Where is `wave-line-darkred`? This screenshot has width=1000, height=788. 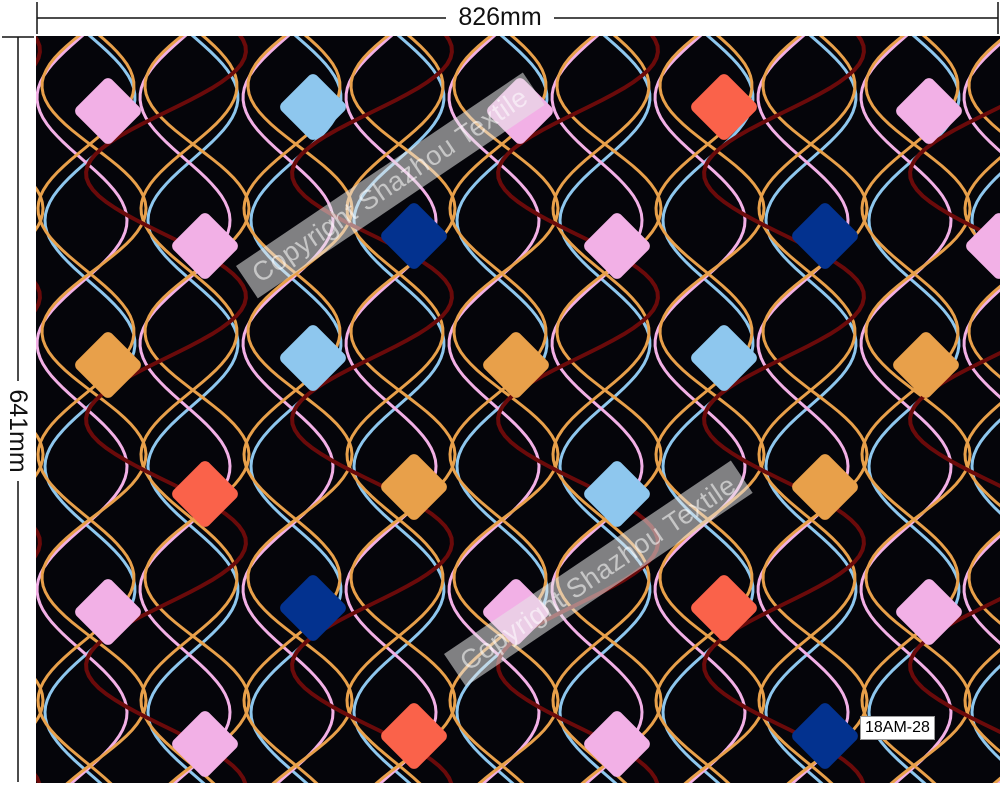 wave-line-darkred is located at coordinates (39, 409).